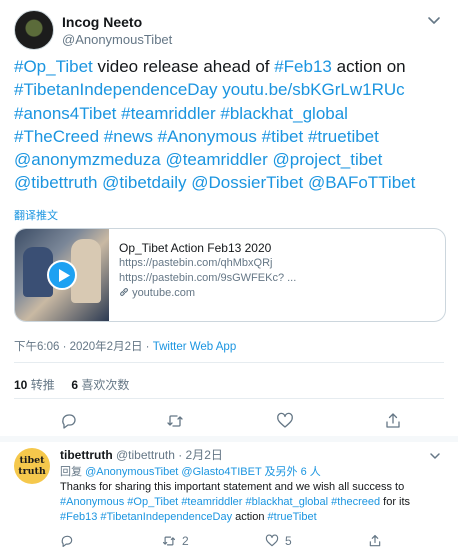 This screenshot has width=458, height=556. What do you see at coordinates (75, 385) in the screenshot?
I see `likes-count: 6` at bounding box center [75, 385].